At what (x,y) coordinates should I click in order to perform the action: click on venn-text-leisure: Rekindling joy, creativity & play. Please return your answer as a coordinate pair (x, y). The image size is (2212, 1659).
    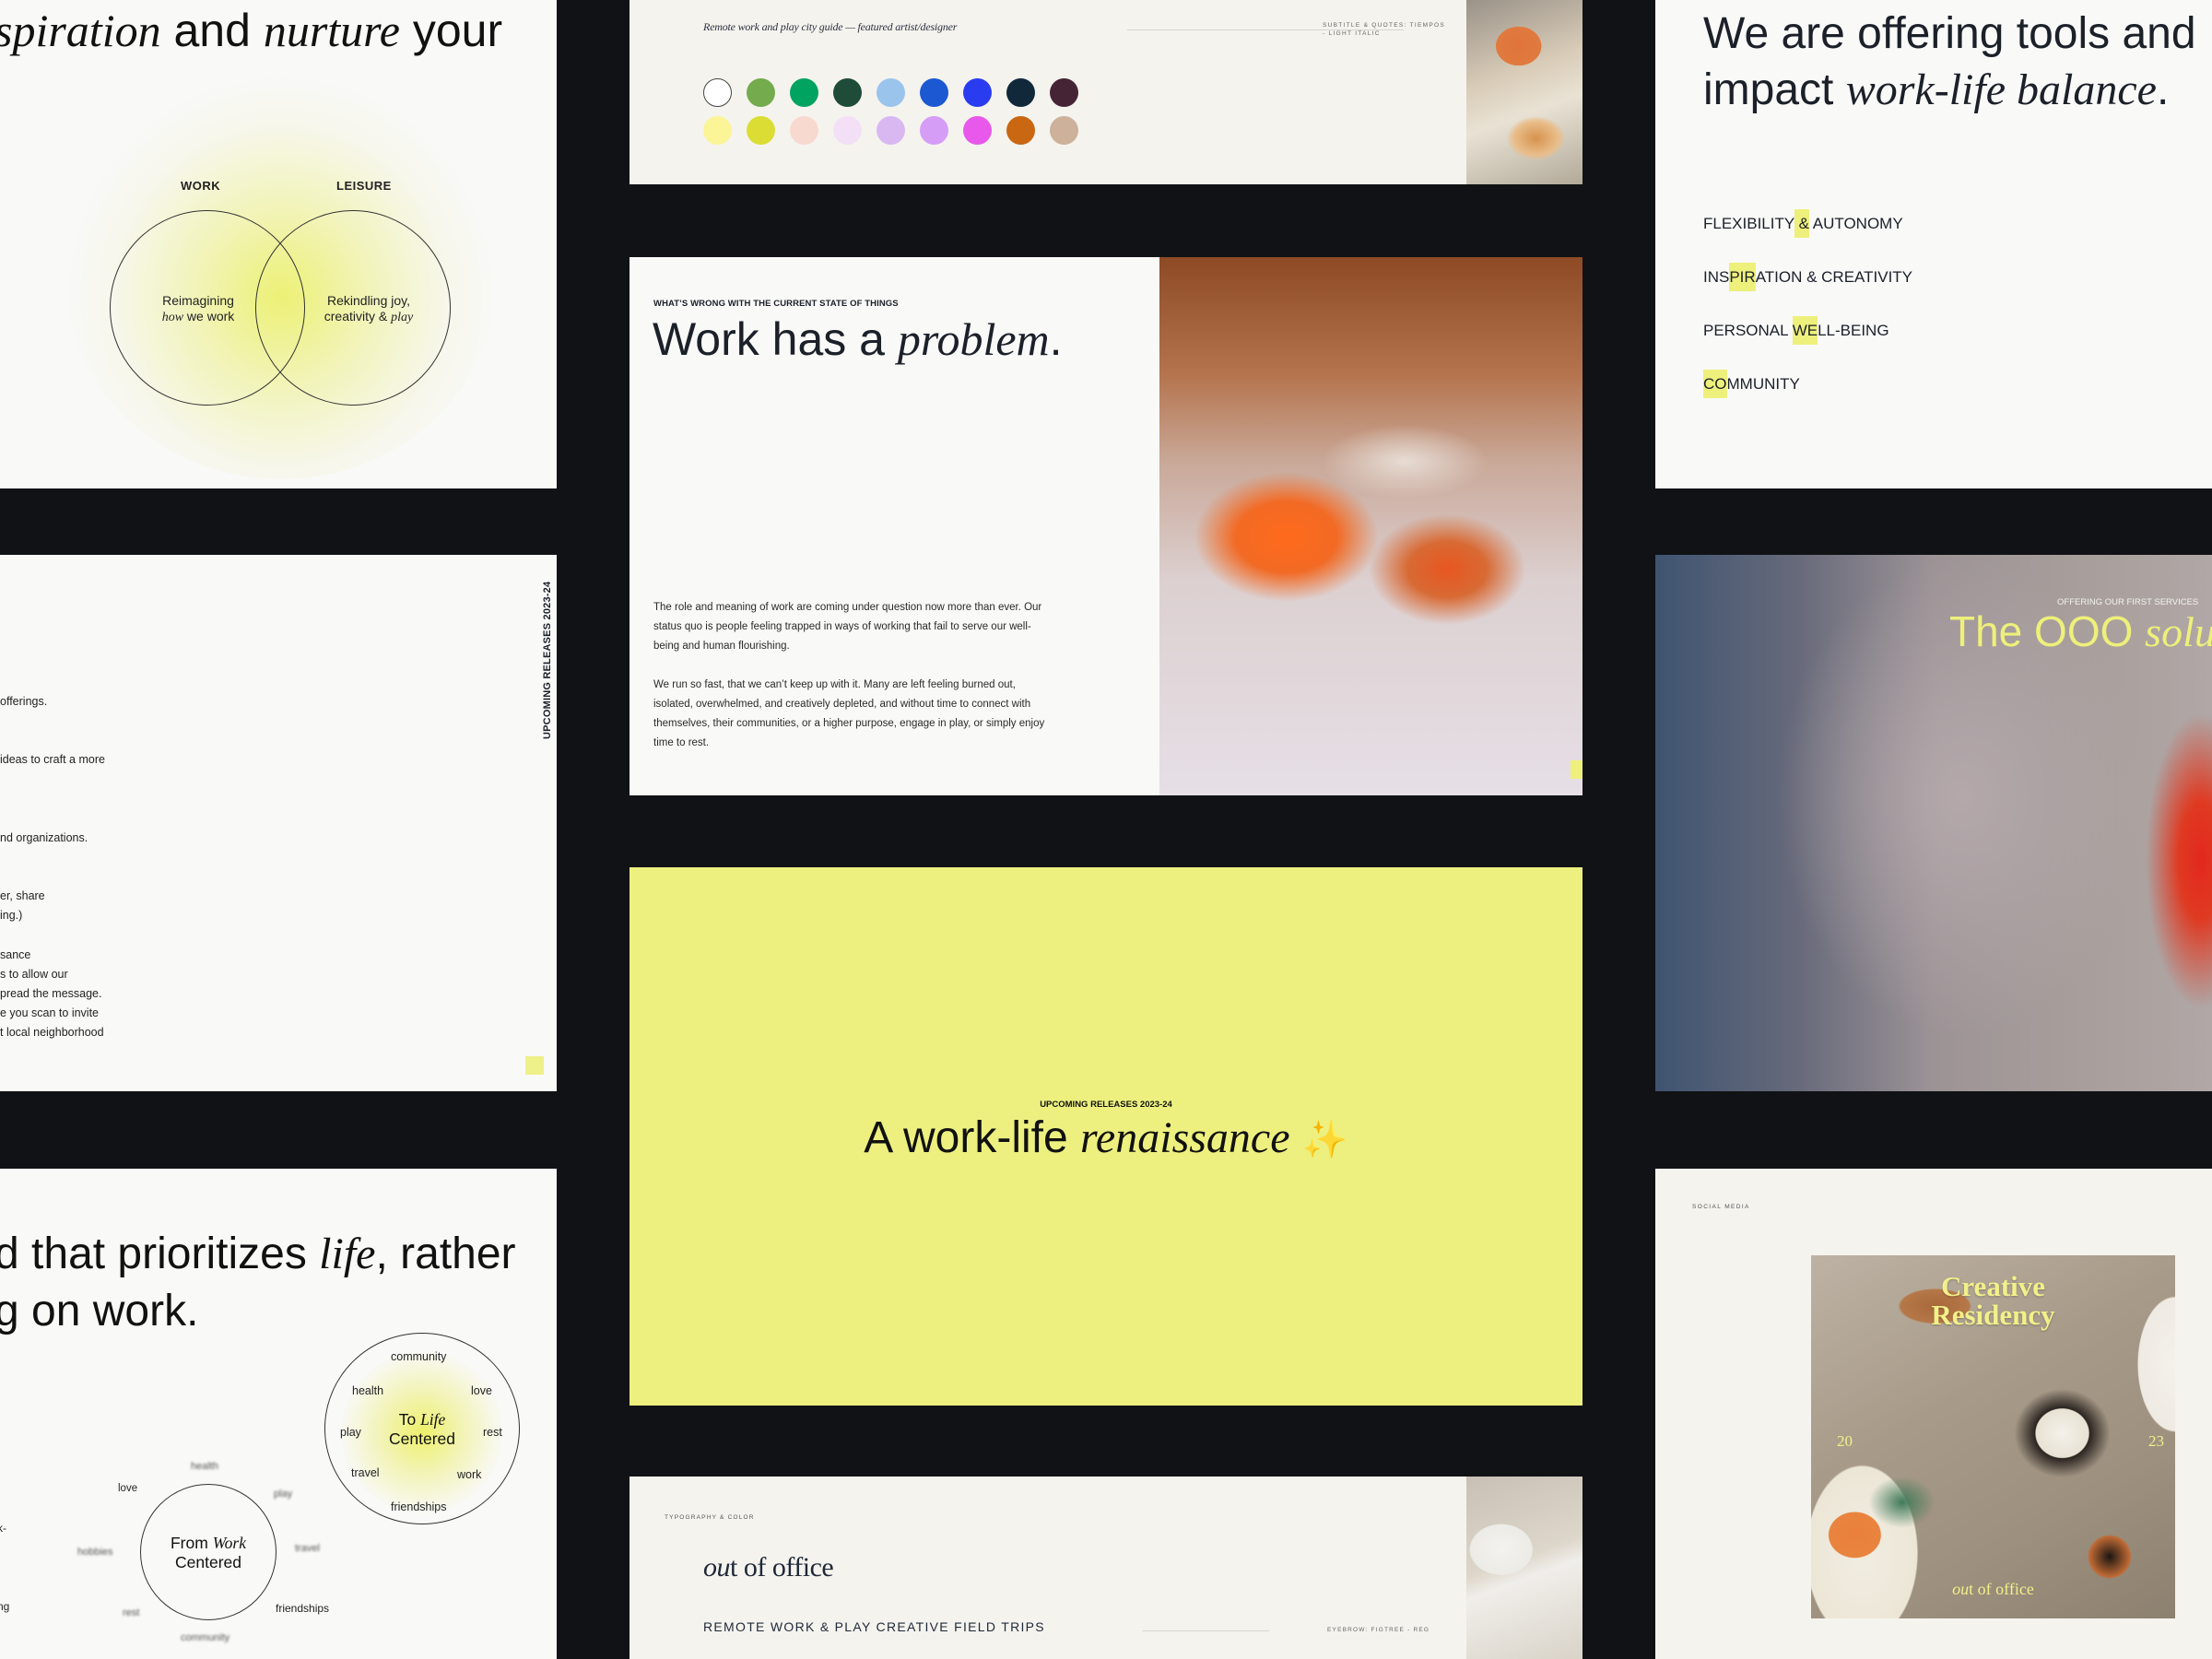
    Looking at the image, I should click on (368, 309).